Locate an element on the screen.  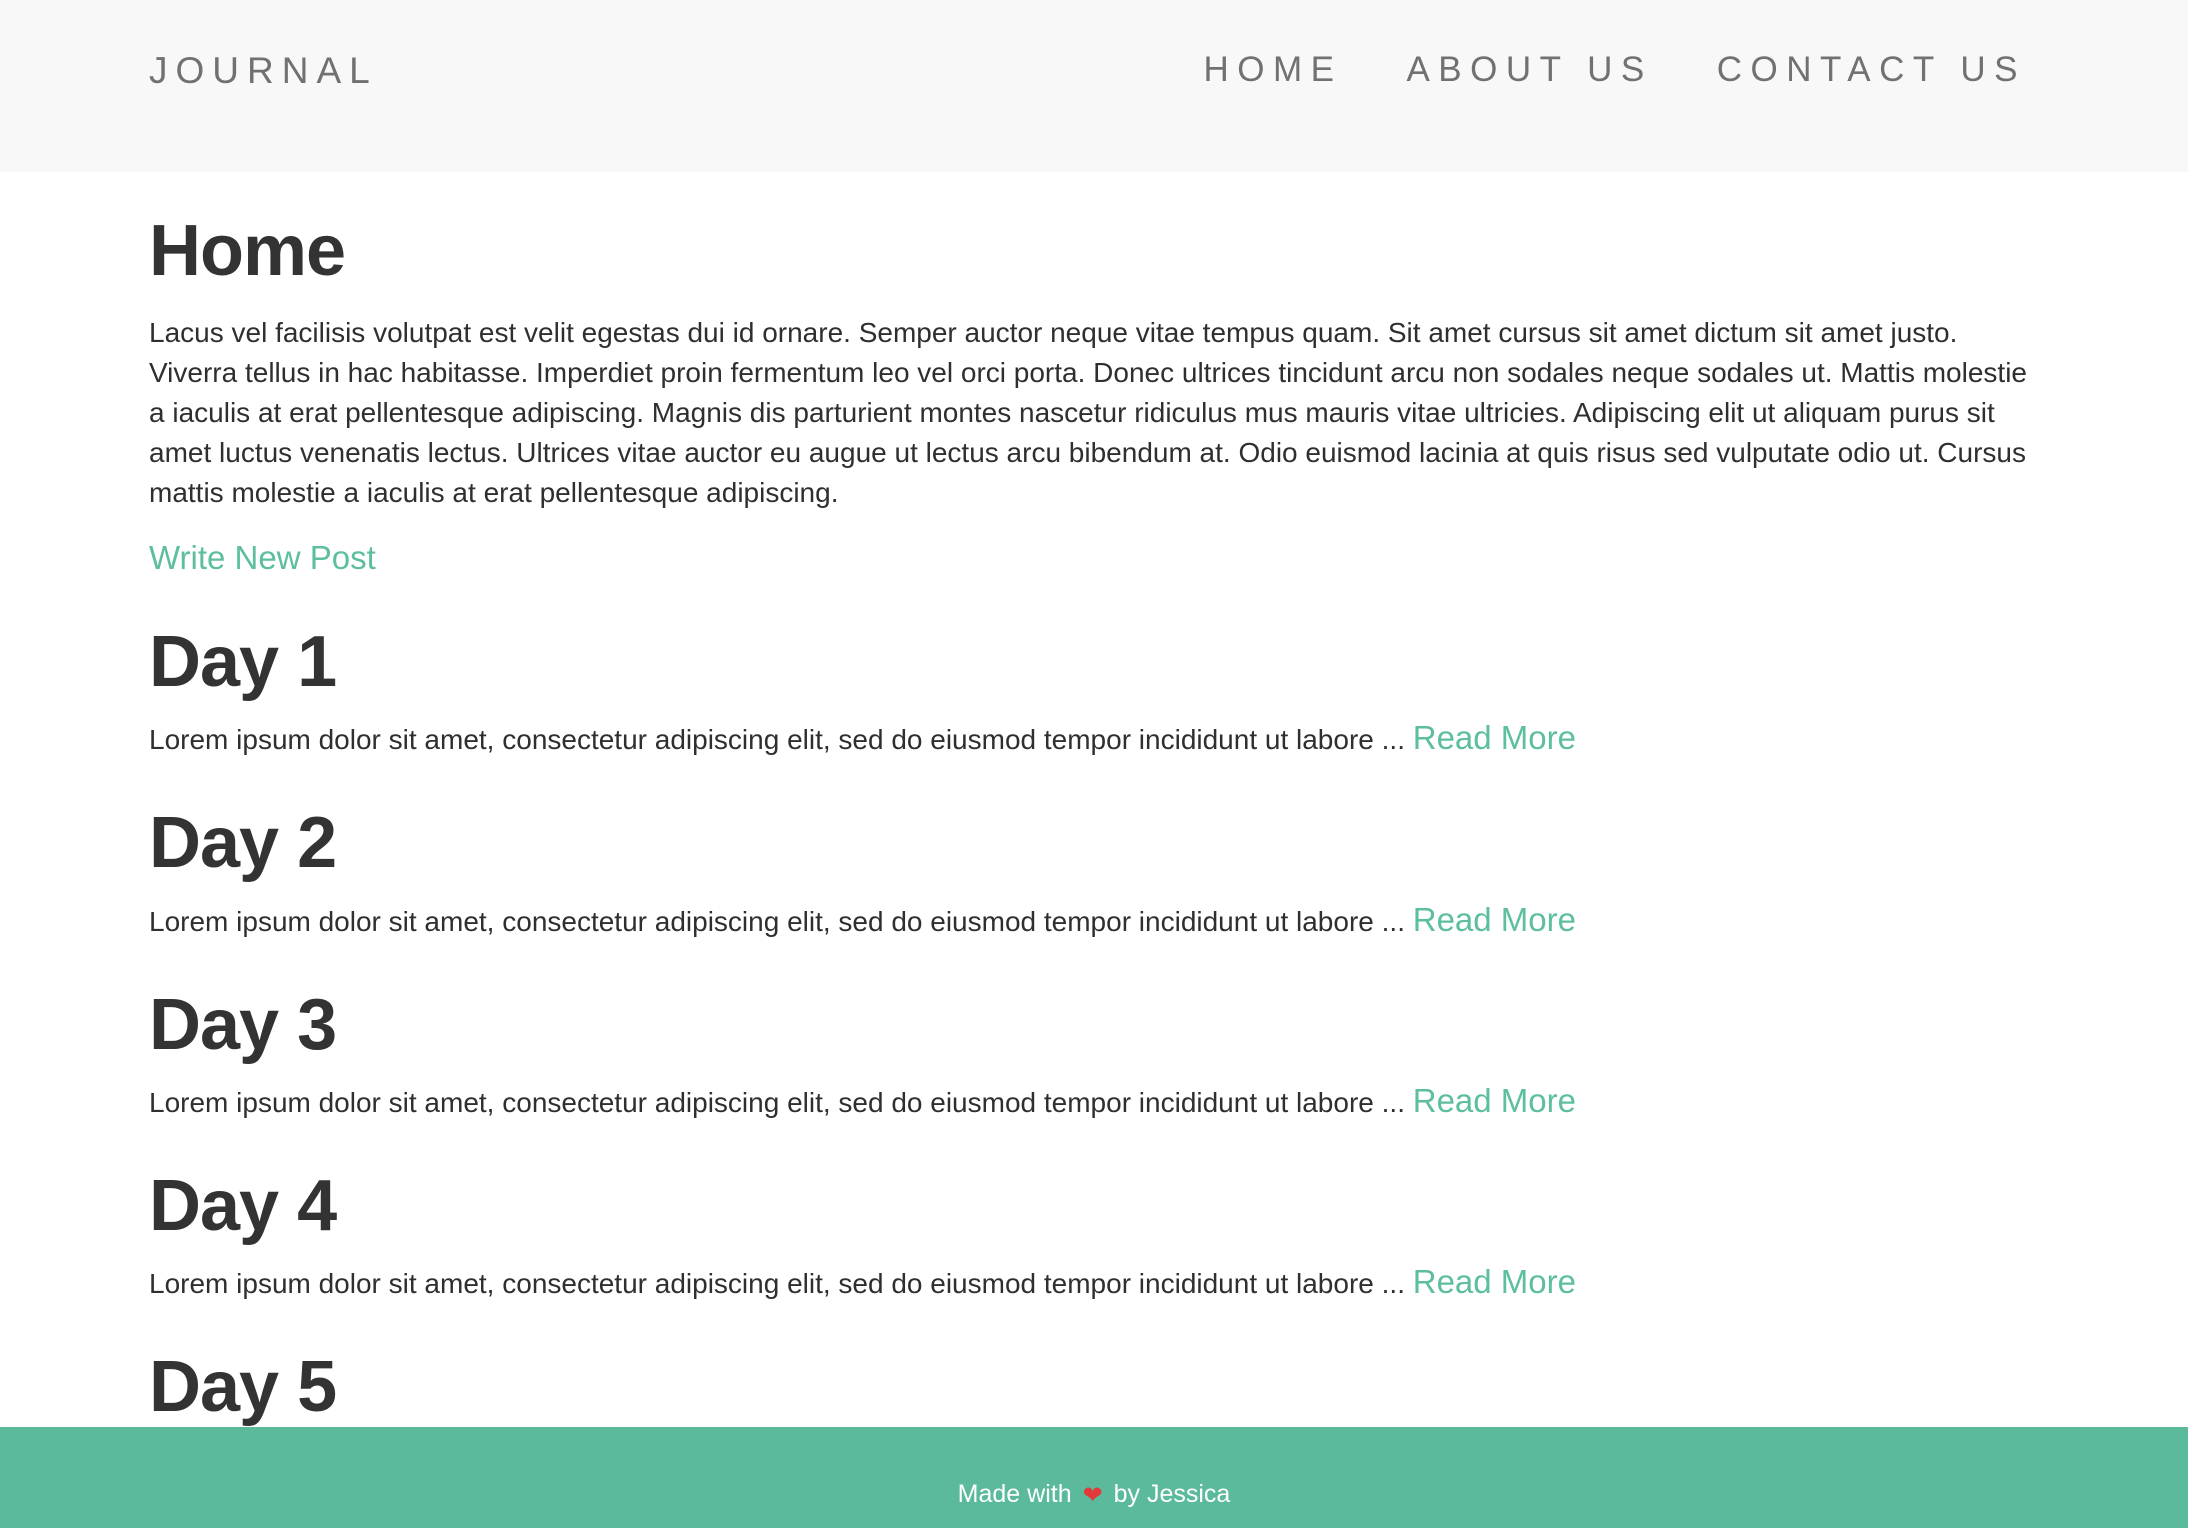
footer-credit: Made with ❤ by Jessica is located at coordinates (1094, 1495).